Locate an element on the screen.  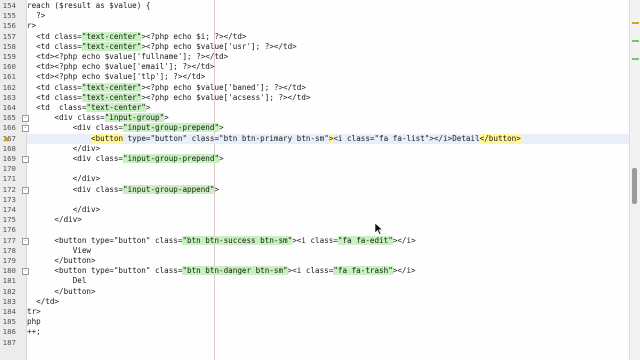
code-token: ><?php echo $value['baned']; ?></td> is located at coordinates (223, 87).